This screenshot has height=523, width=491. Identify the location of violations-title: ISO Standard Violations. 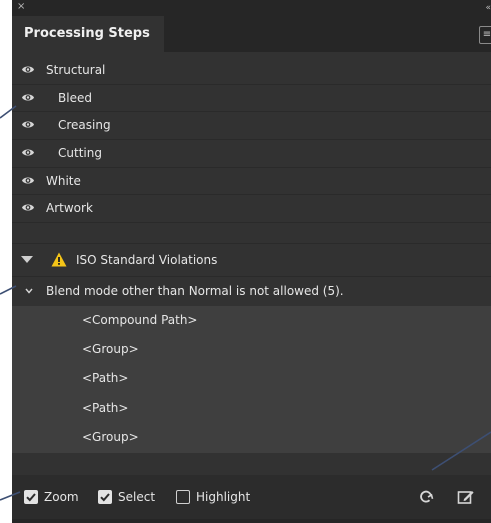
(147, 260).